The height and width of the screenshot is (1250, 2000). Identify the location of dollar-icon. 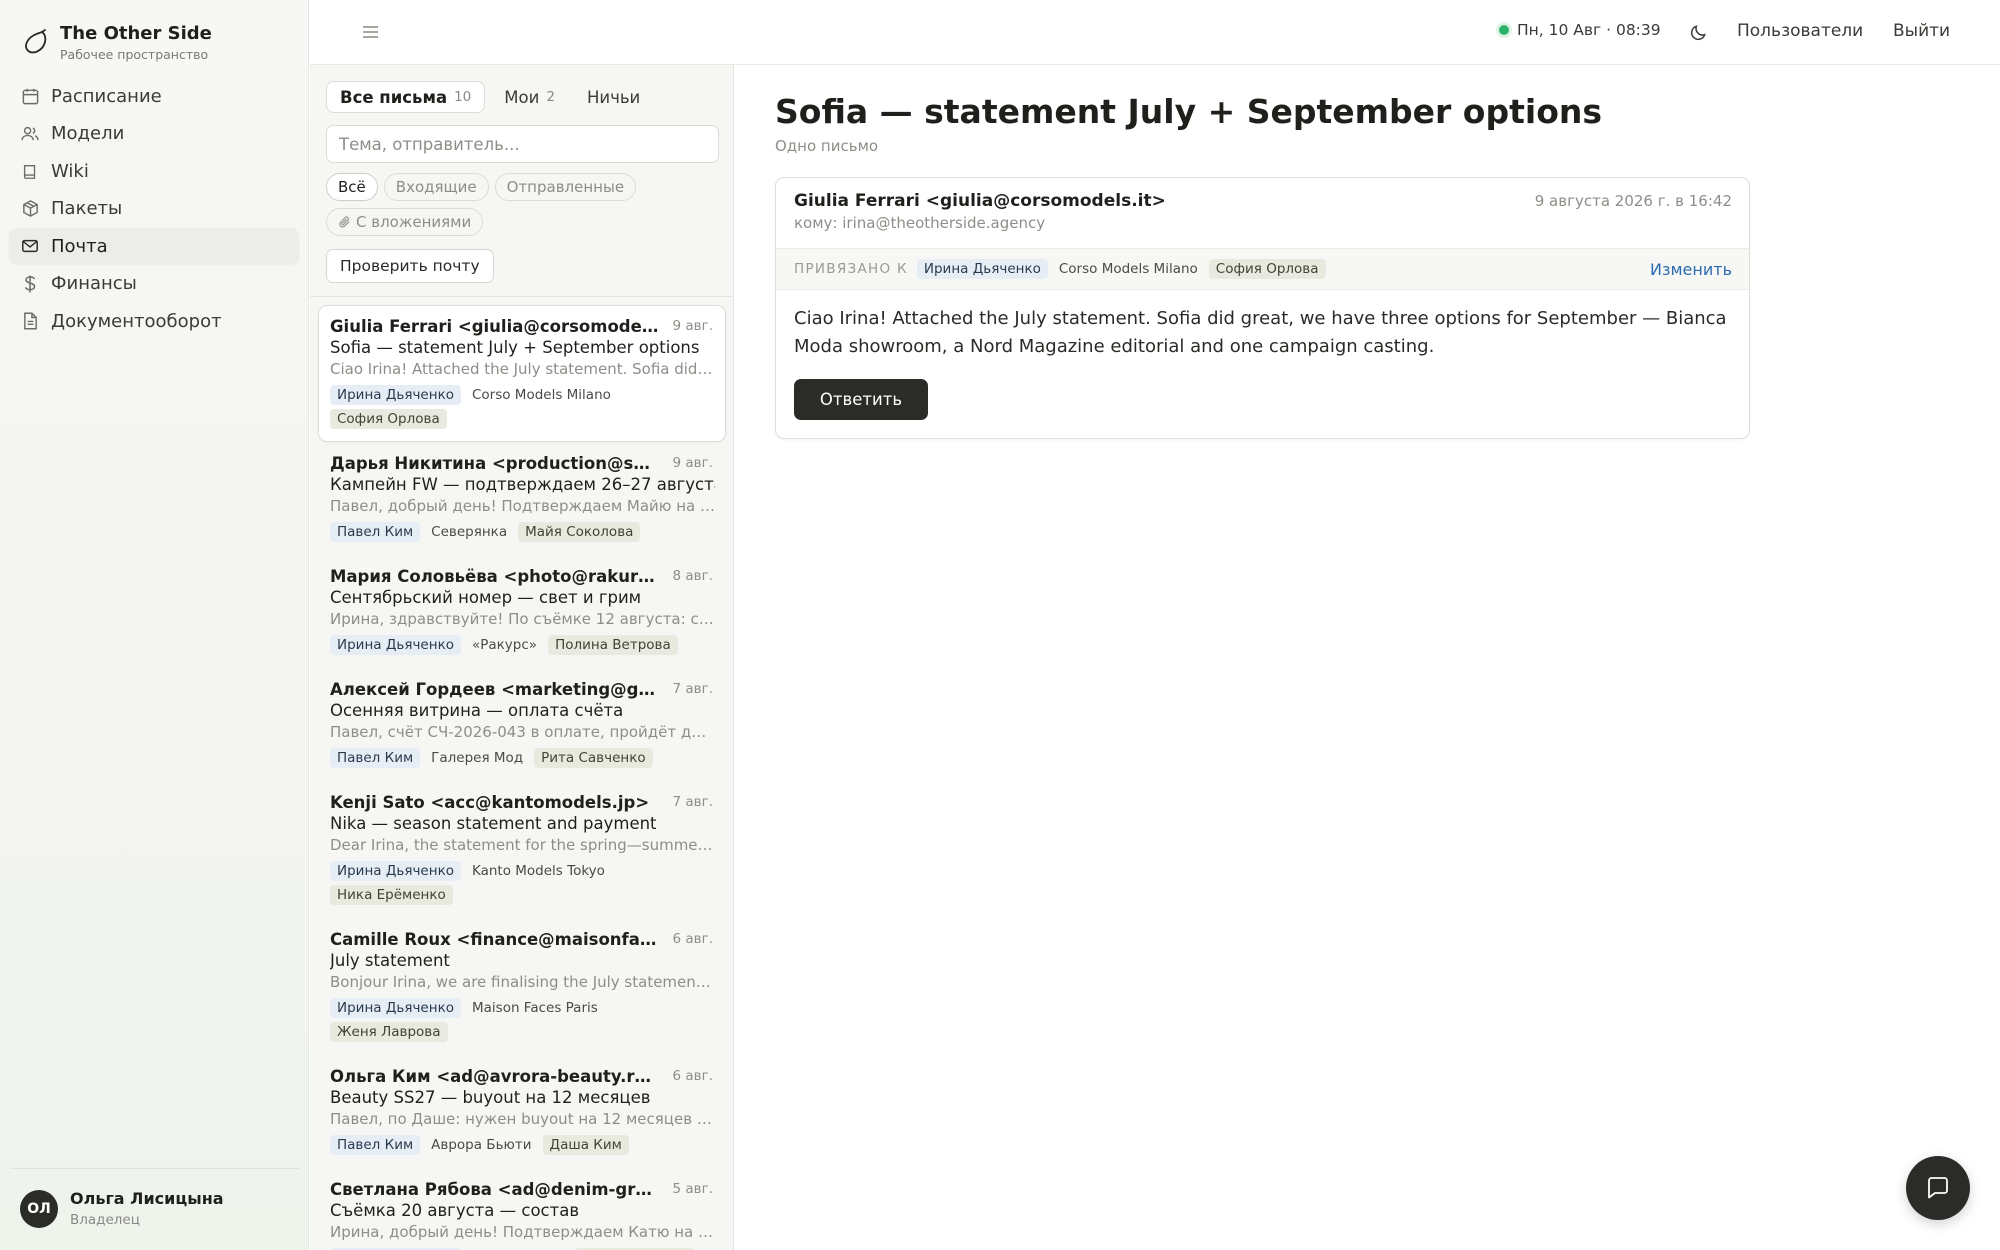
(30, 284).